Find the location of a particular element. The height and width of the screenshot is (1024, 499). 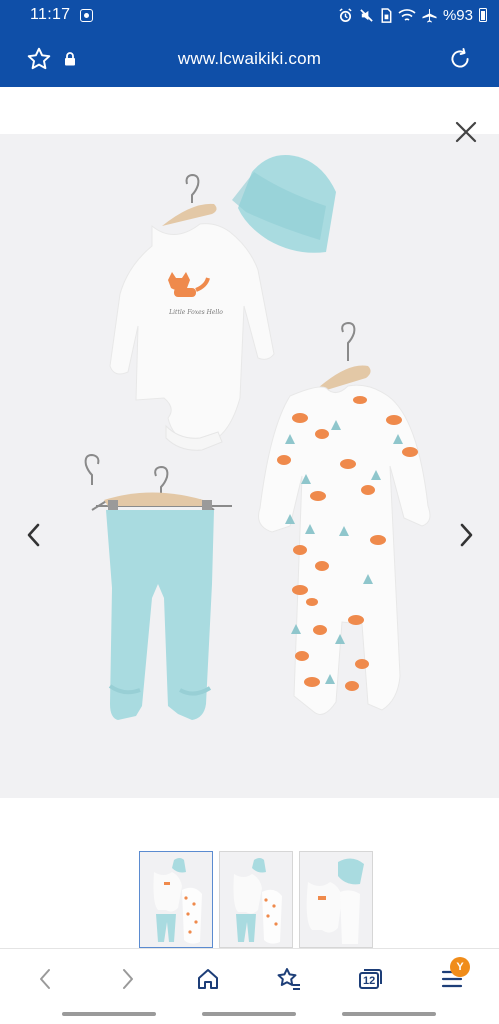

previous-image-button is located at coordinates (34, 535).